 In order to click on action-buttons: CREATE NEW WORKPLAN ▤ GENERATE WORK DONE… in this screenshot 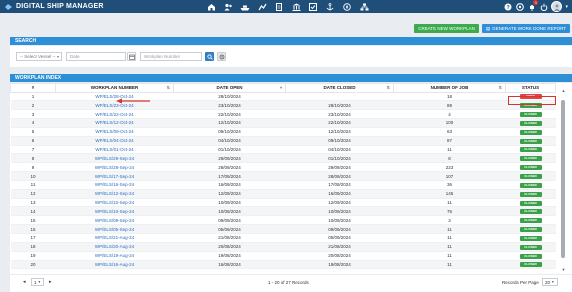, I will do `click(492, 28)`.